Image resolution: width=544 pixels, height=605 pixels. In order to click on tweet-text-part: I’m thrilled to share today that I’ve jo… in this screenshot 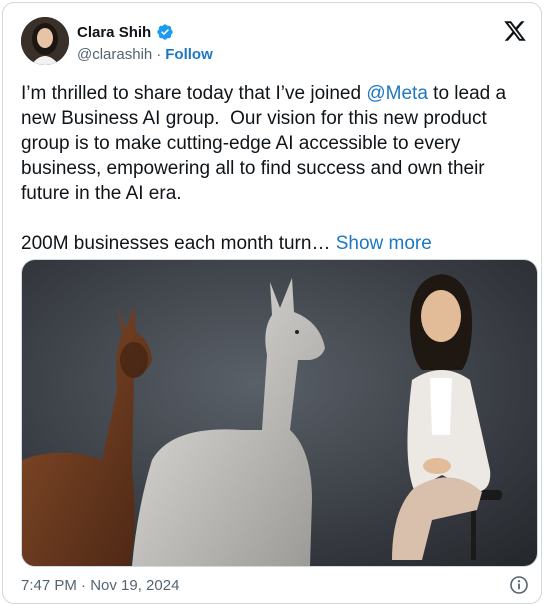, I will do `click(194, 93)`.